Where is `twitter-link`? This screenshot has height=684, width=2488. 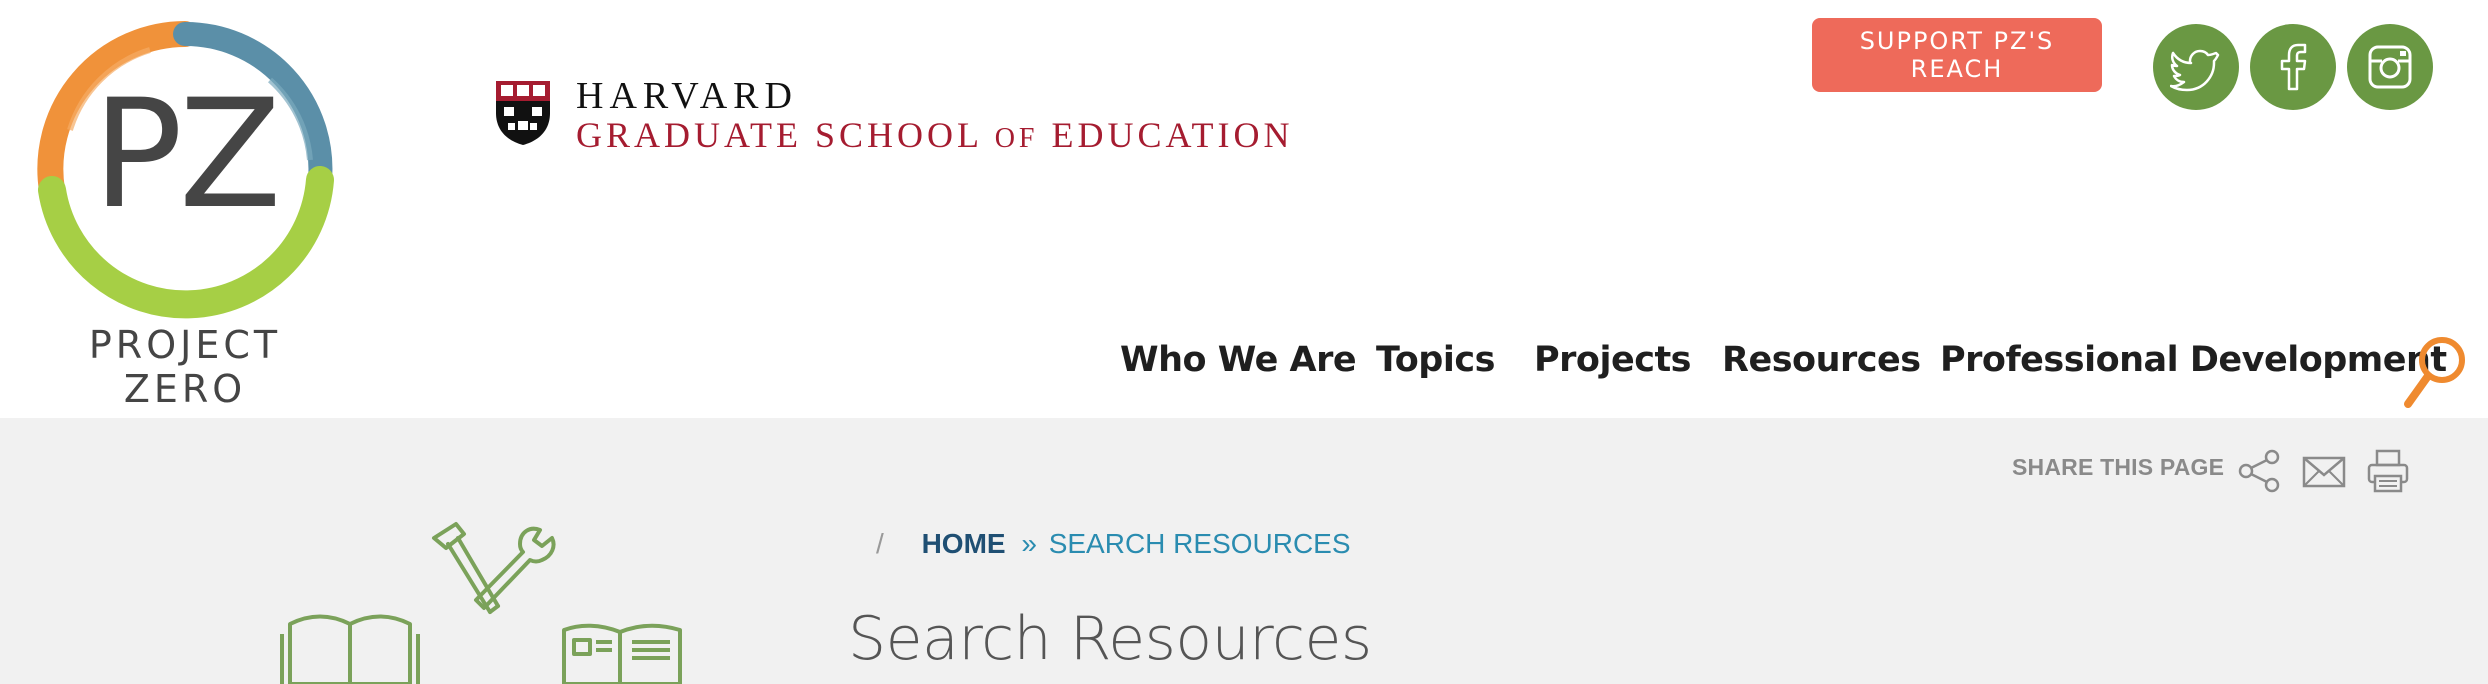 twitter-link is located at coordinates (2196, 67).